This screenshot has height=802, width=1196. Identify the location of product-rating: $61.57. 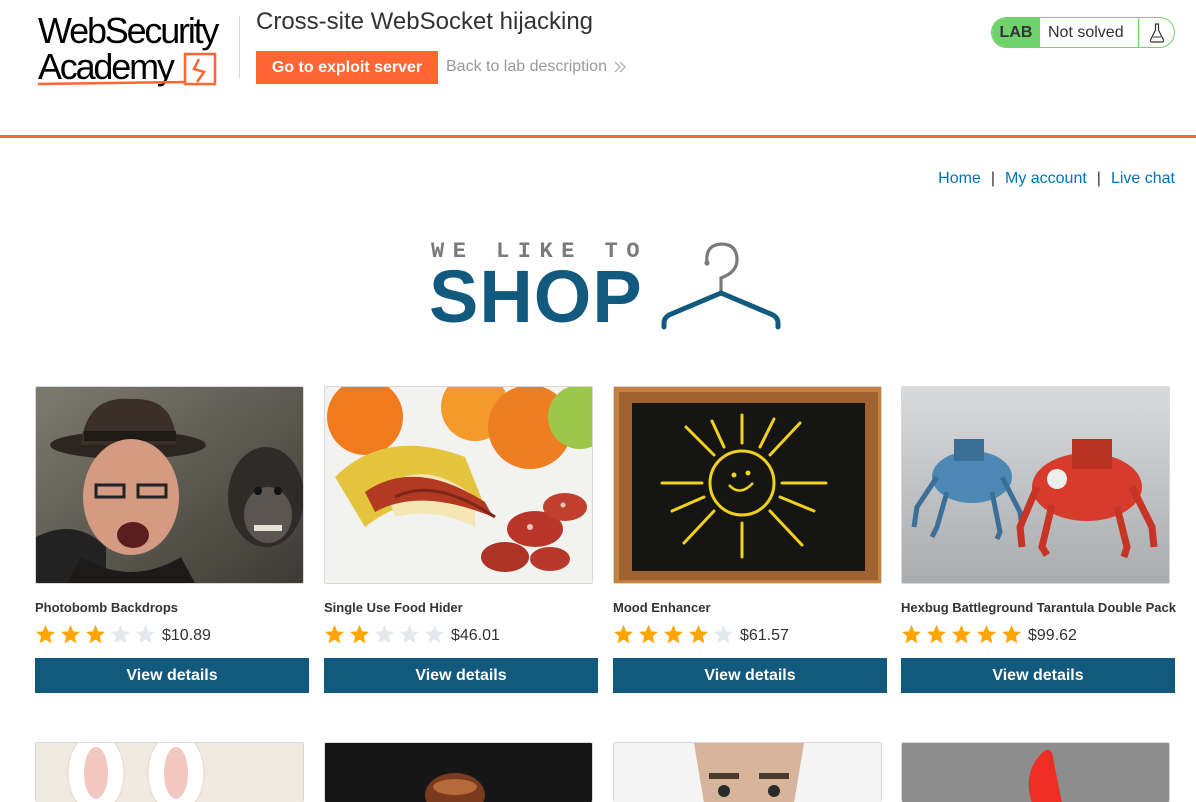
(701, 634).